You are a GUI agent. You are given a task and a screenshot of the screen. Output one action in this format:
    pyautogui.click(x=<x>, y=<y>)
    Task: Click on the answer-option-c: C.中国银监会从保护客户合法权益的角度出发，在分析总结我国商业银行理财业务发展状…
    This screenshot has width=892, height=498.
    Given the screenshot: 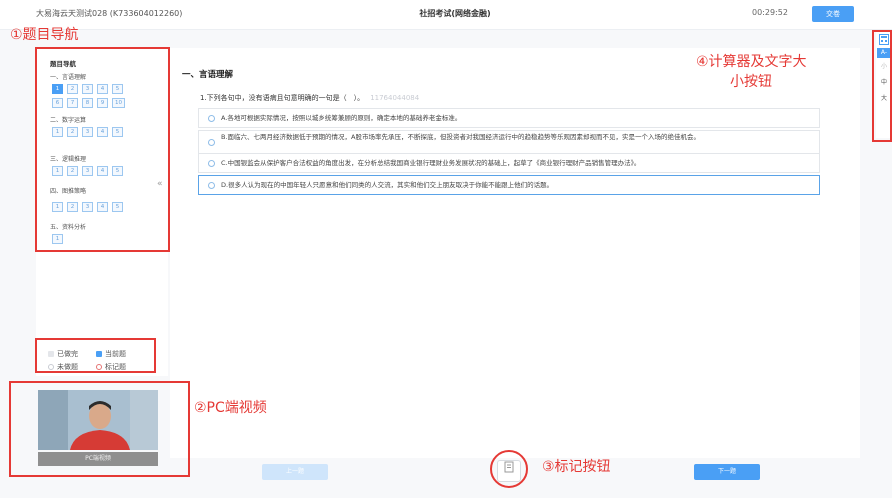 What is the action you would take?
    pyautogui.click(x=509, y=163)
    